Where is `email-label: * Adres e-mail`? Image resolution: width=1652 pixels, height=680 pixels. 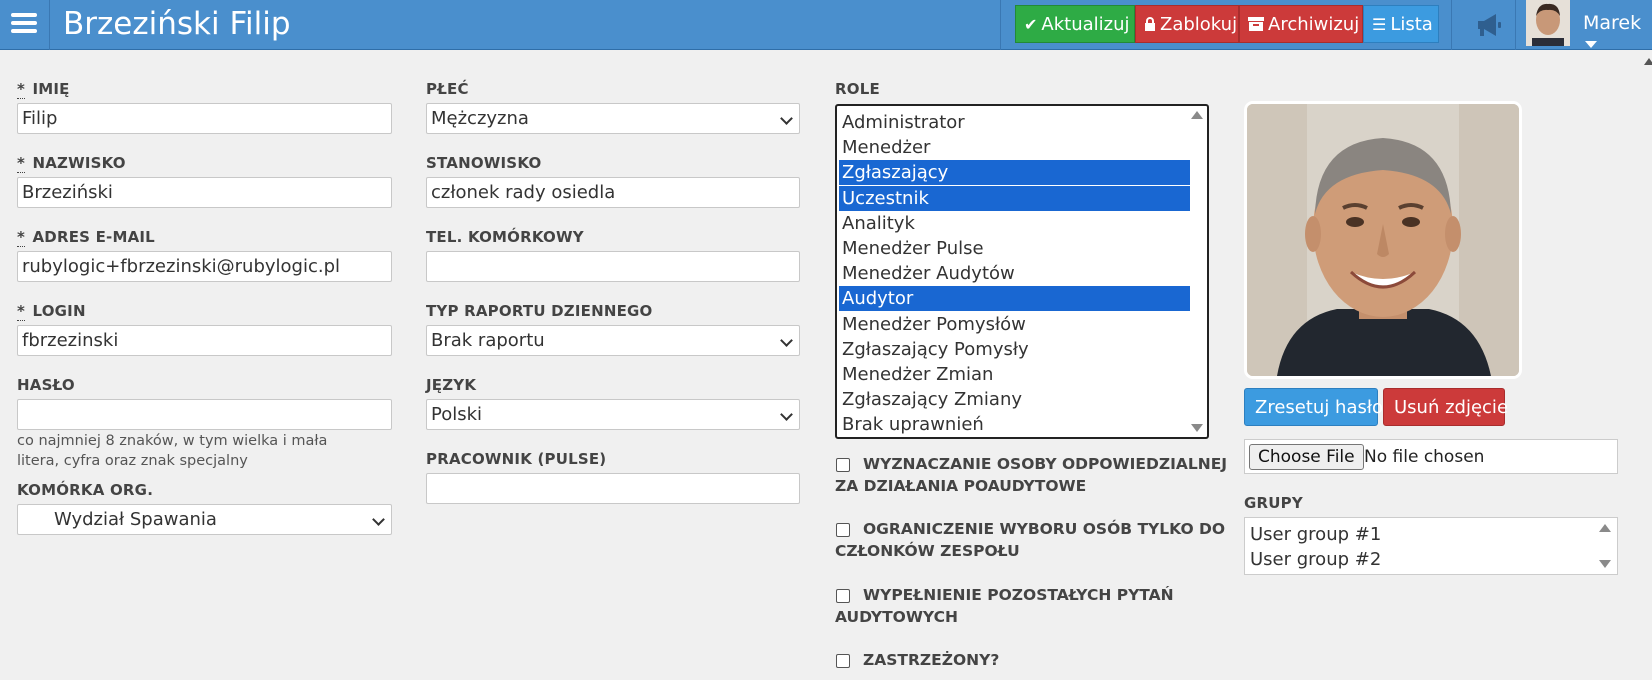 email-label: * Adres e-mail is located at coordinates (86, 237).